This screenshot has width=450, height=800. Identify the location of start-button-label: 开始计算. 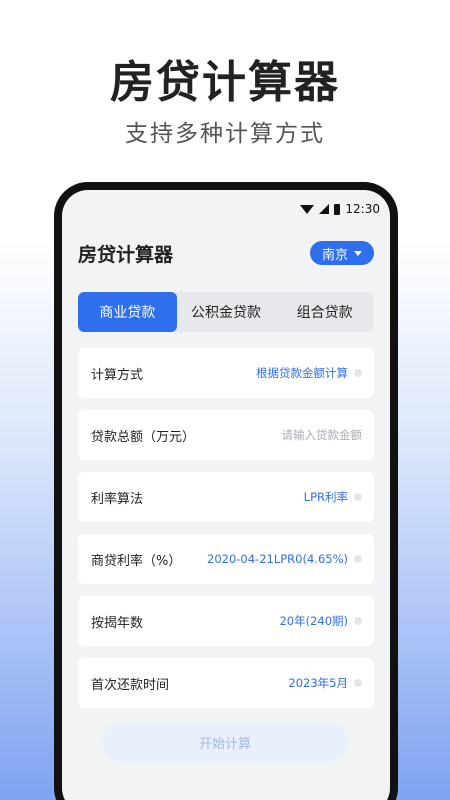
(224, 744).